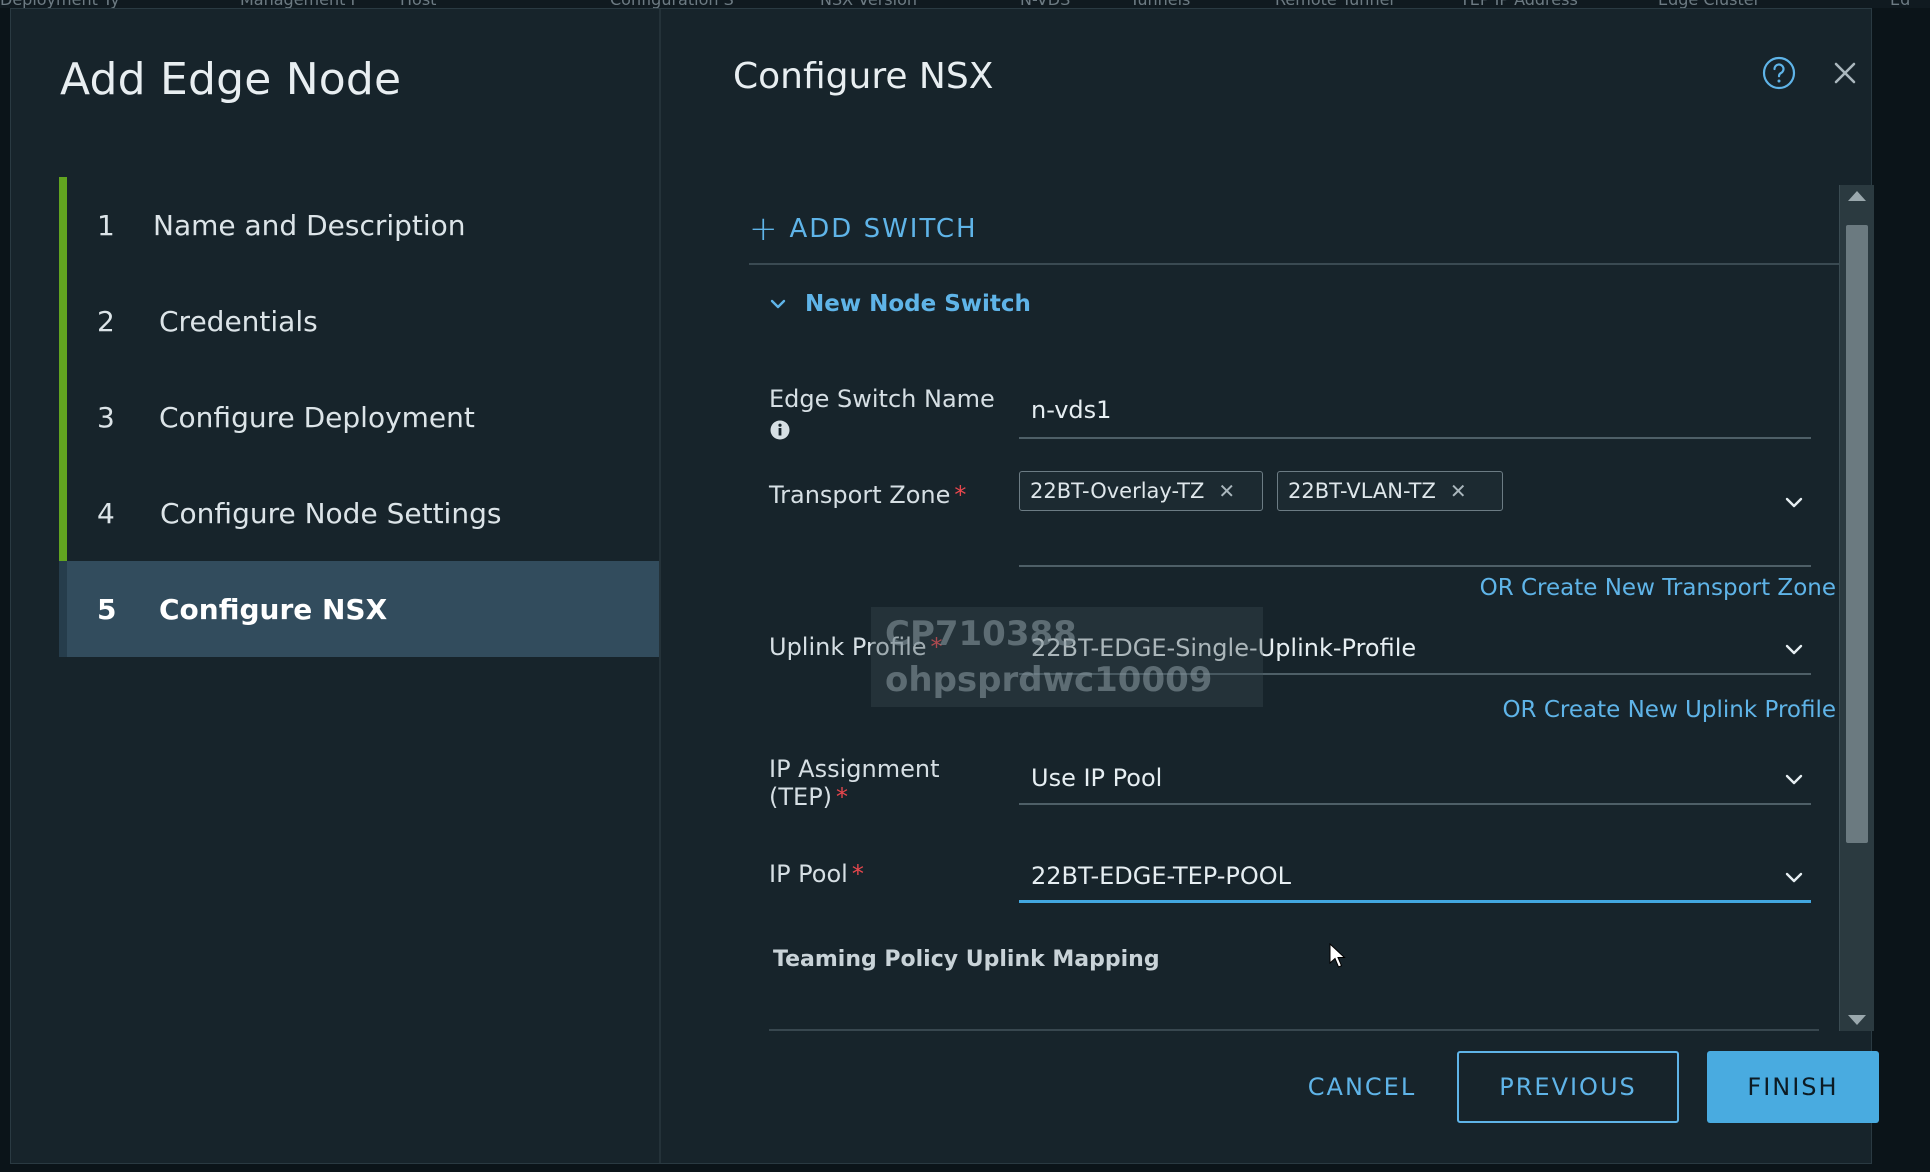 This screenshot has height=1172, width=1930. Describe the element at coordinates (1793, 1087) in the screenshot. I see `finish-button: FINISH` at that location.